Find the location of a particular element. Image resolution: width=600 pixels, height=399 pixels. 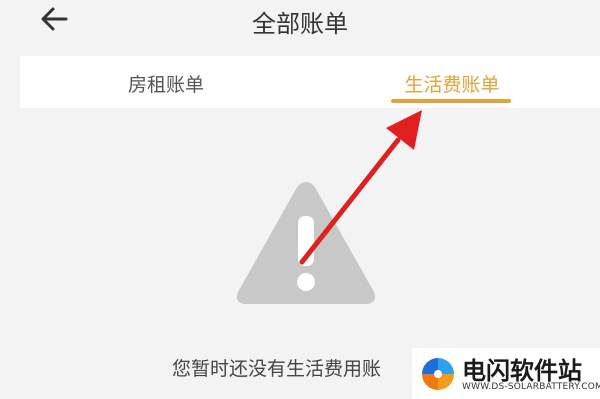

header-bar: 全部账单 is located at coordinates (300, 24).